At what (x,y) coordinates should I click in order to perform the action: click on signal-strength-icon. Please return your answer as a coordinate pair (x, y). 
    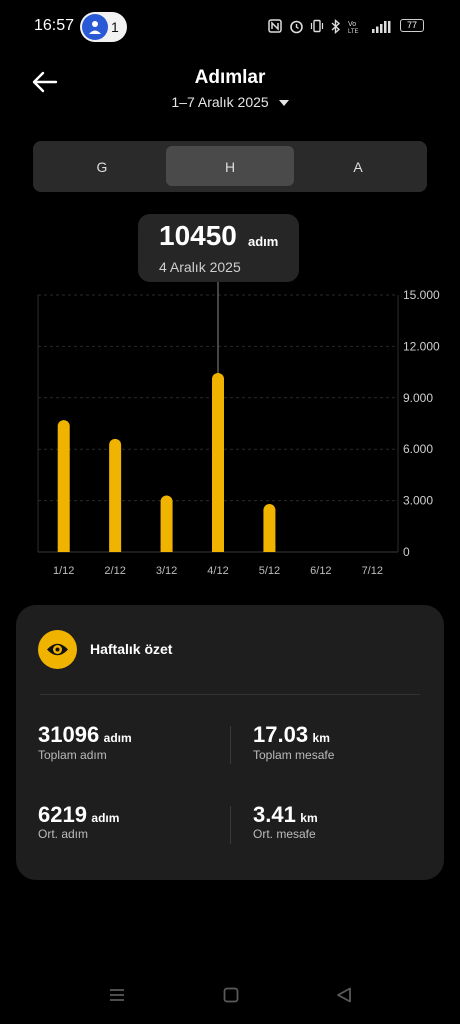
    Looking at the image, I should click on (382, 28).